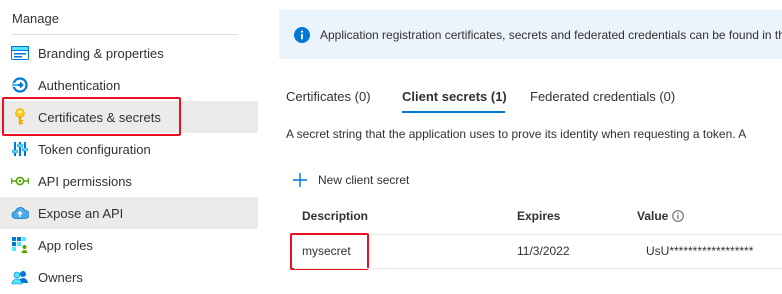 This screenshot has width=782, height=294. What do you see at coordinates (125, 34) in the screenshot?
I see `section-divider` at bounding box center [125, 34].